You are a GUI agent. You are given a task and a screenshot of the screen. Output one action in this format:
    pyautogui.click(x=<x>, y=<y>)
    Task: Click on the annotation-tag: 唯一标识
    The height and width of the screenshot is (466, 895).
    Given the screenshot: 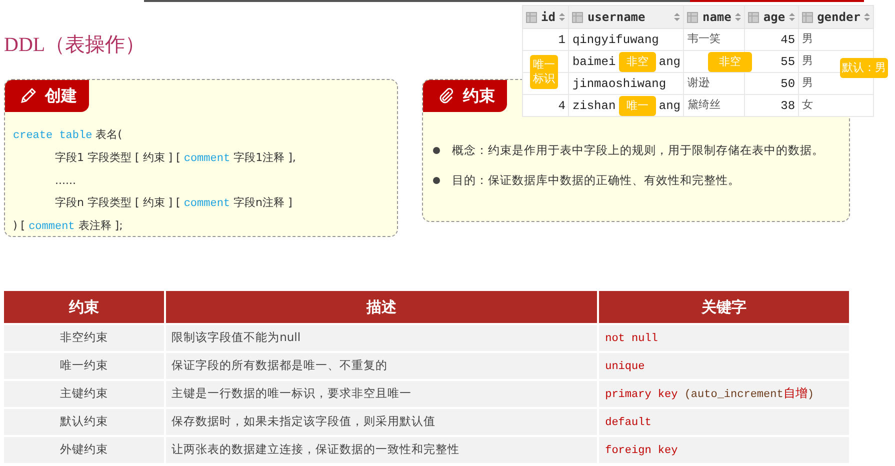 What is the action you would take?
    pyautogui.click(x=544, y=72)
    